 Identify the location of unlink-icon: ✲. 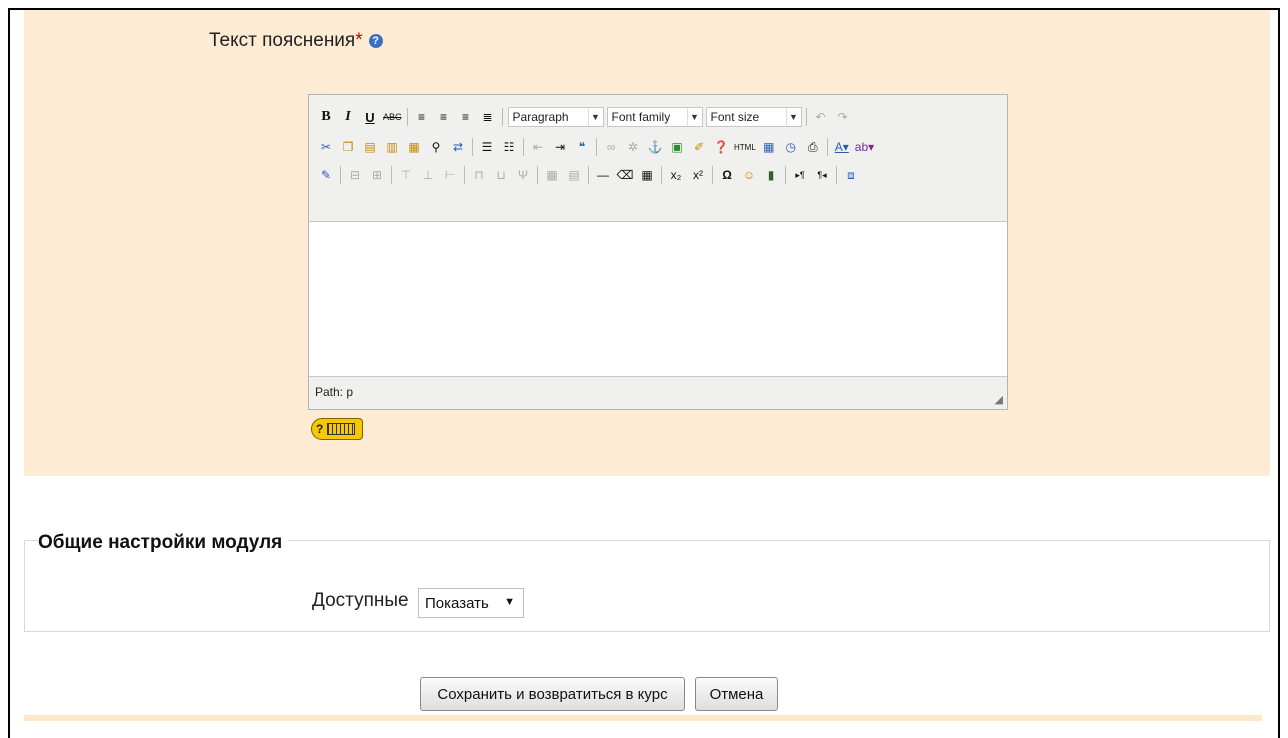
(633, 147).